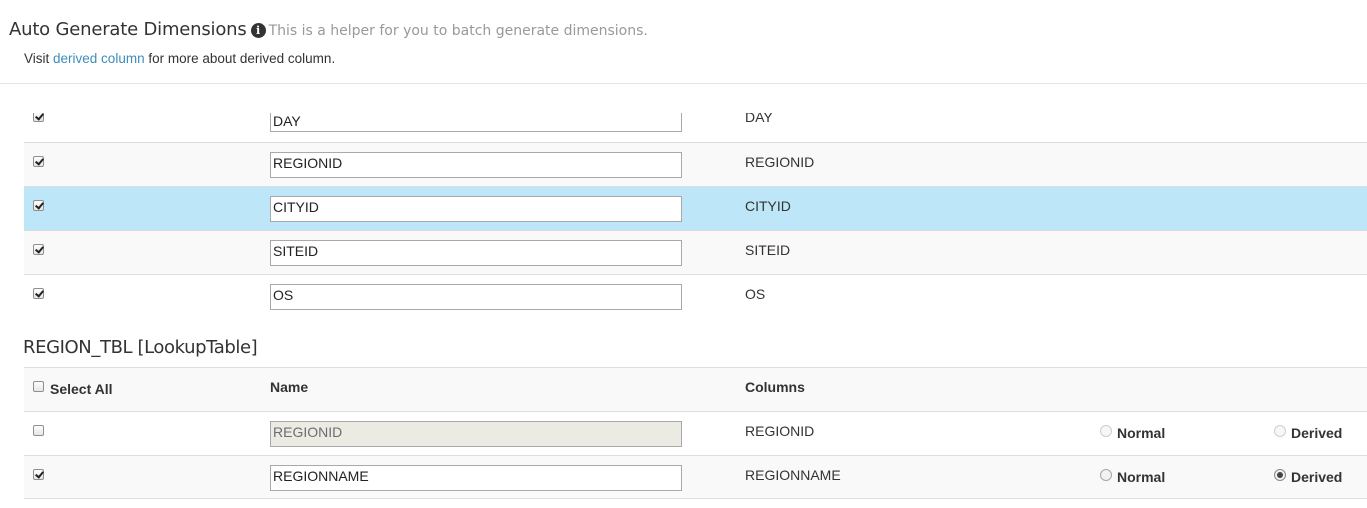 This screenshot has height=508, width=1367. What do you see at coordinates (695, 389) in the screenshot?
I see `table-header-row: Select All Name Columns` at bounding box center [695, 389].